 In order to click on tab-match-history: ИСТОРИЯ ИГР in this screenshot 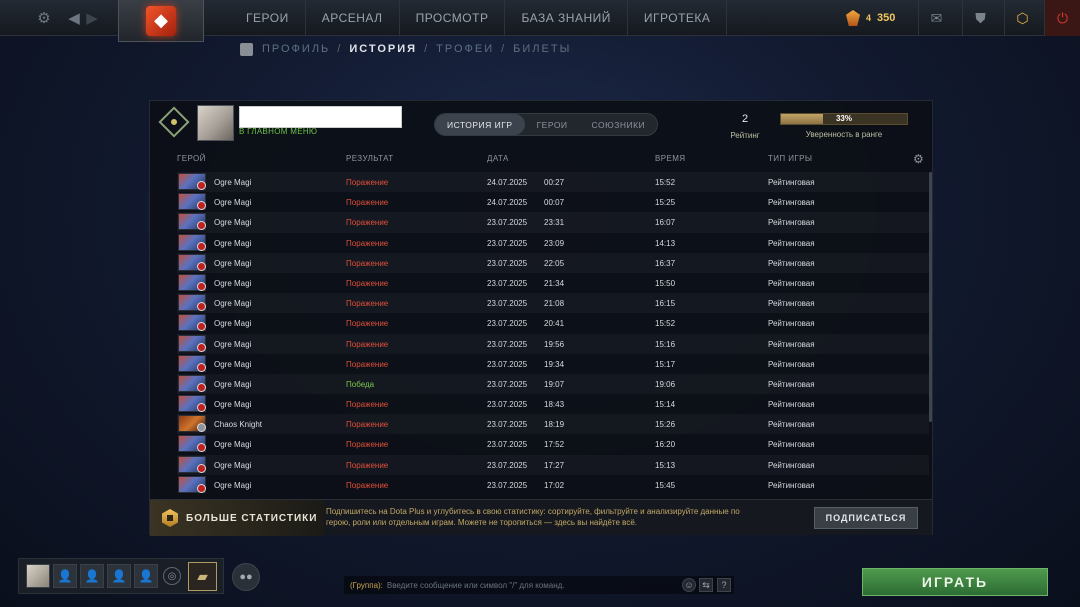, I will do `click(480, 124)`.